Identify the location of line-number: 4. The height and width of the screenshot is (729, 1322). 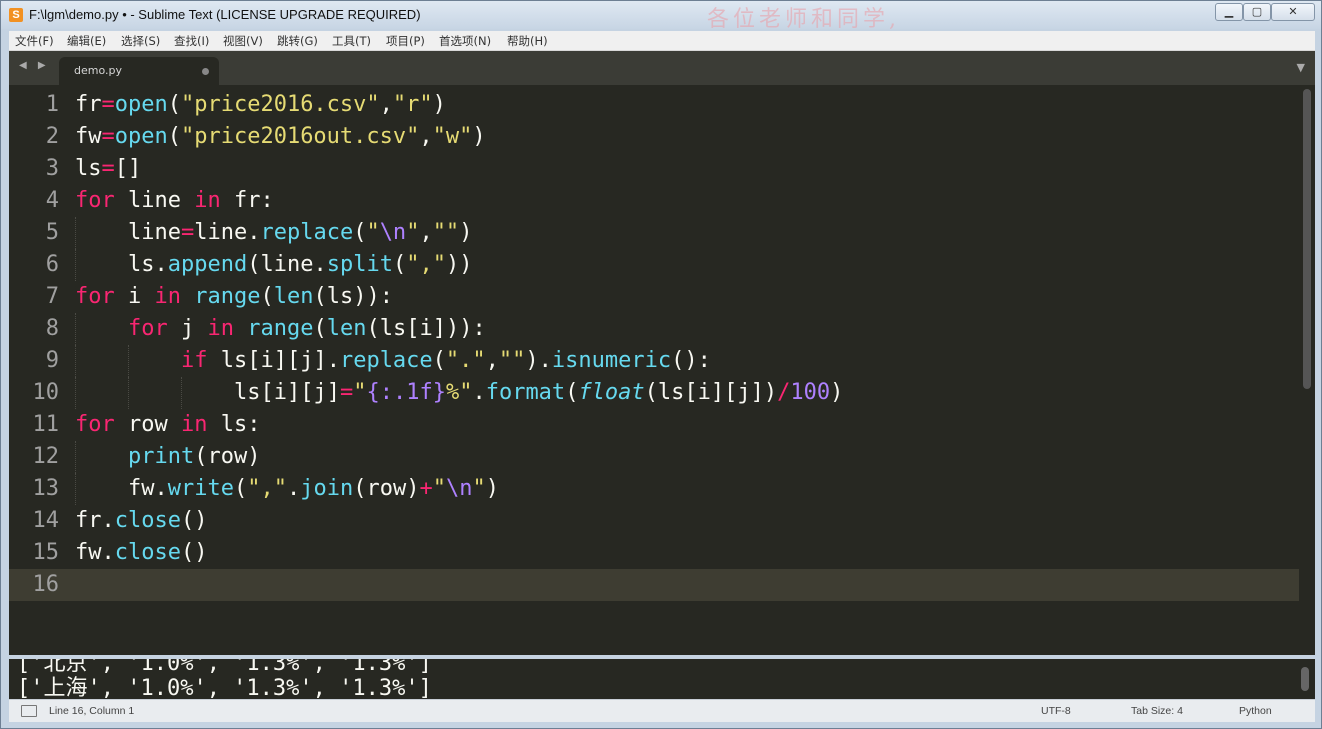
(52, 200).